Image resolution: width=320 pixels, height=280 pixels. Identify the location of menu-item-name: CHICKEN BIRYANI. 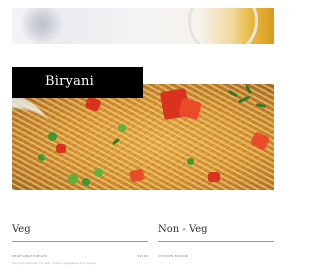
(173, 256).